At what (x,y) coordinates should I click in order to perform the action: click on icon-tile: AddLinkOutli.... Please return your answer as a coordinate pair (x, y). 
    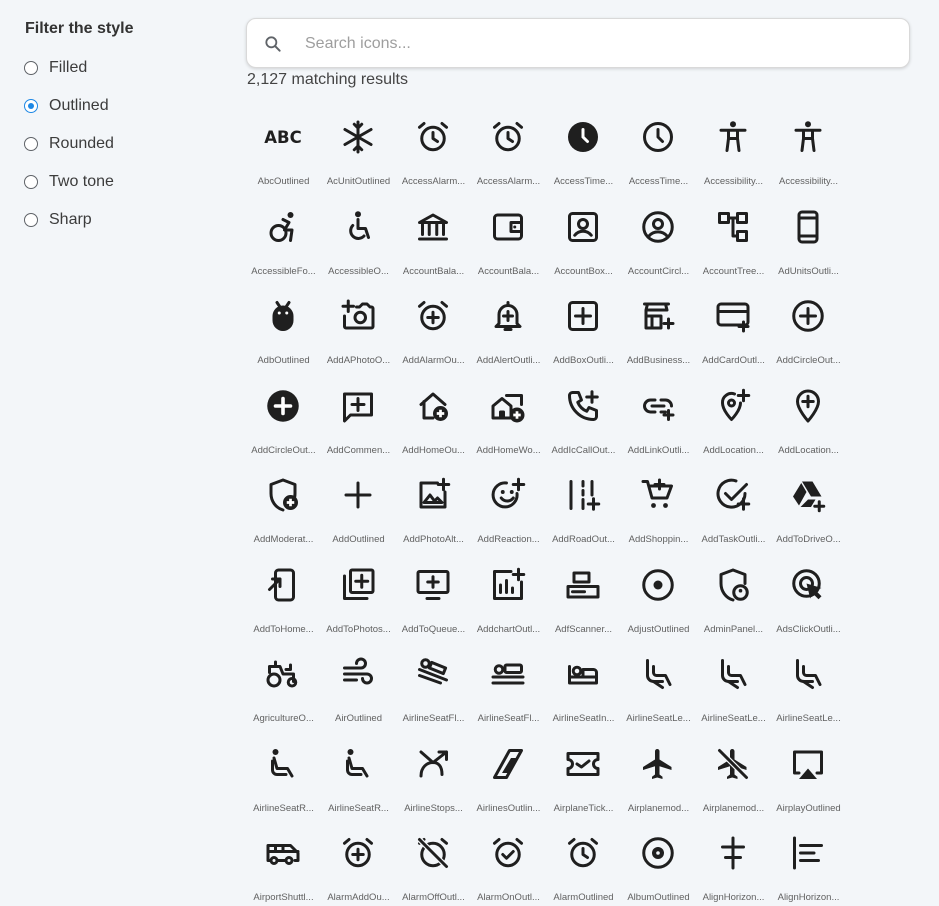
    Looking at the image, I should click on (658, 414).